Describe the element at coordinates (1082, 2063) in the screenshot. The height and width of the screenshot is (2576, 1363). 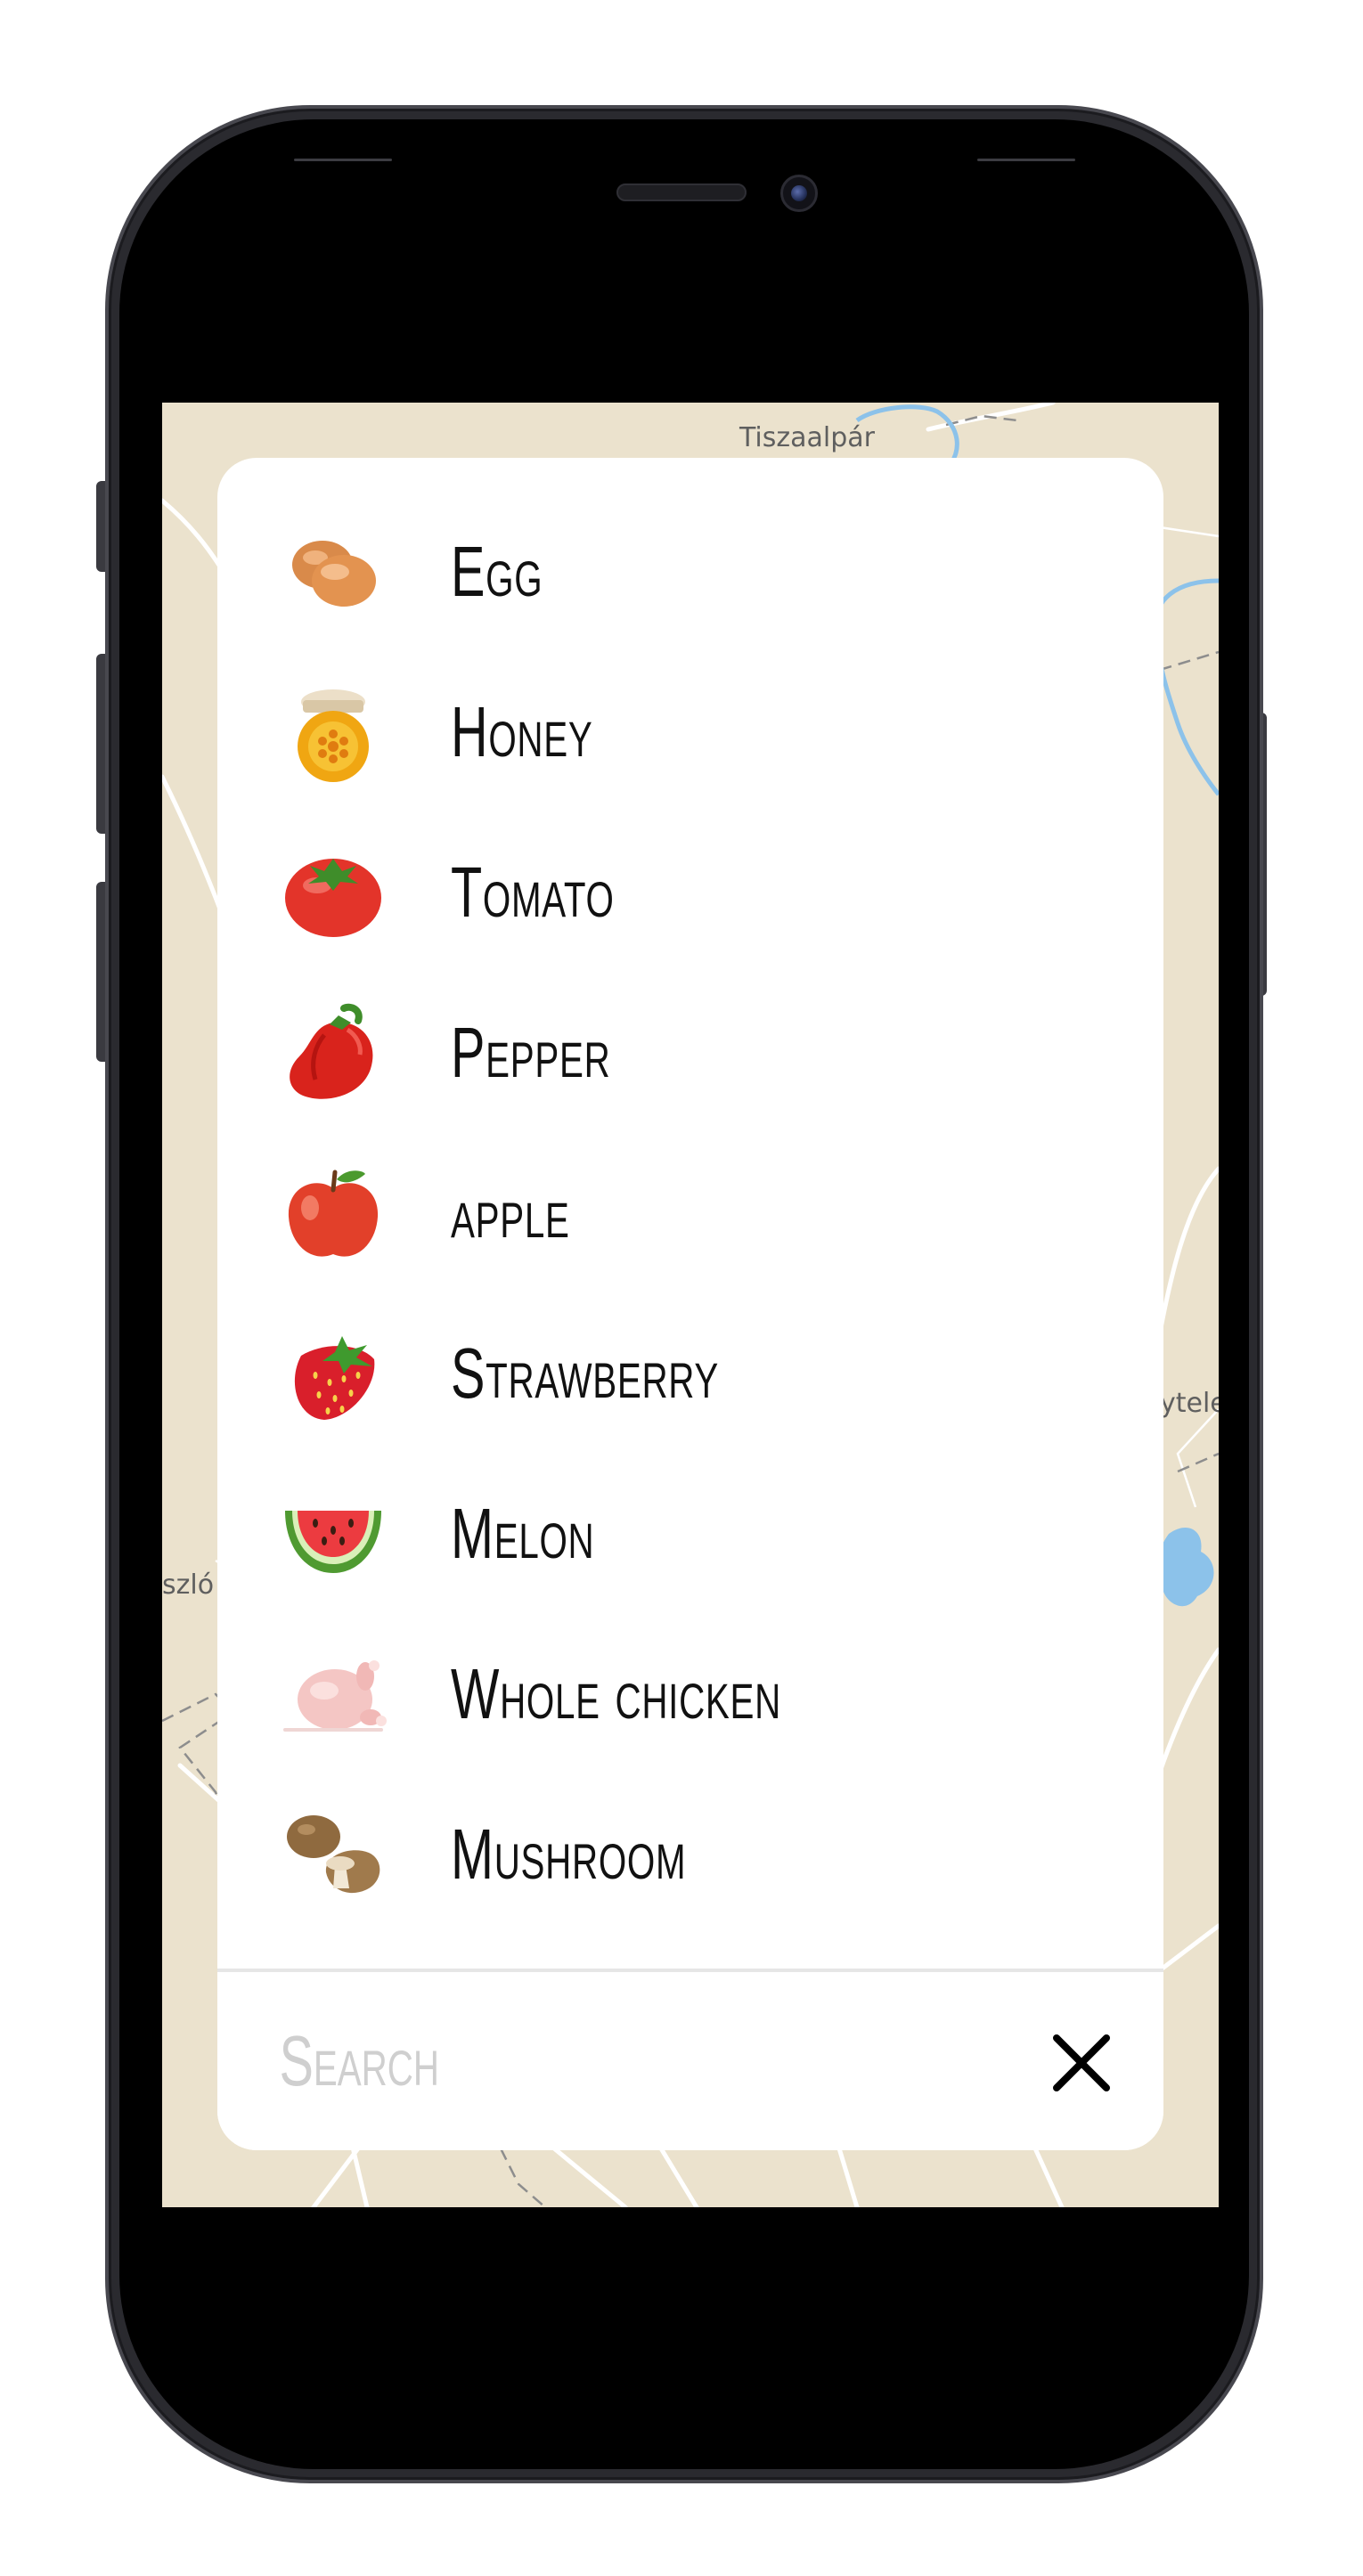
I see `close-icon` at that location.